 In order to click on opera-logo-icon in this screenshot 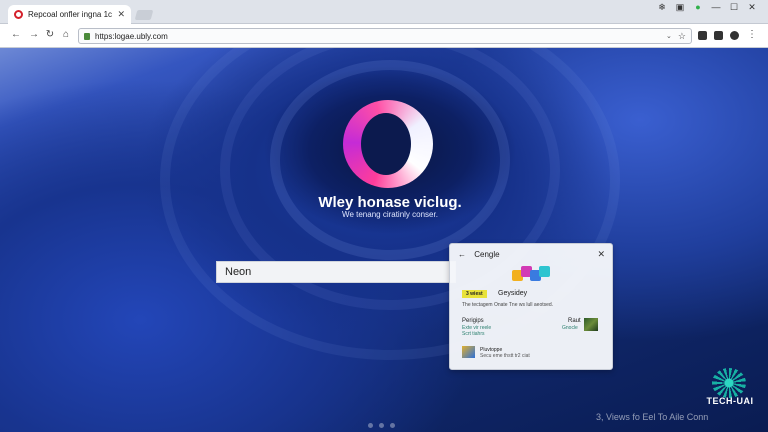, I will do `click(388, 144)`.